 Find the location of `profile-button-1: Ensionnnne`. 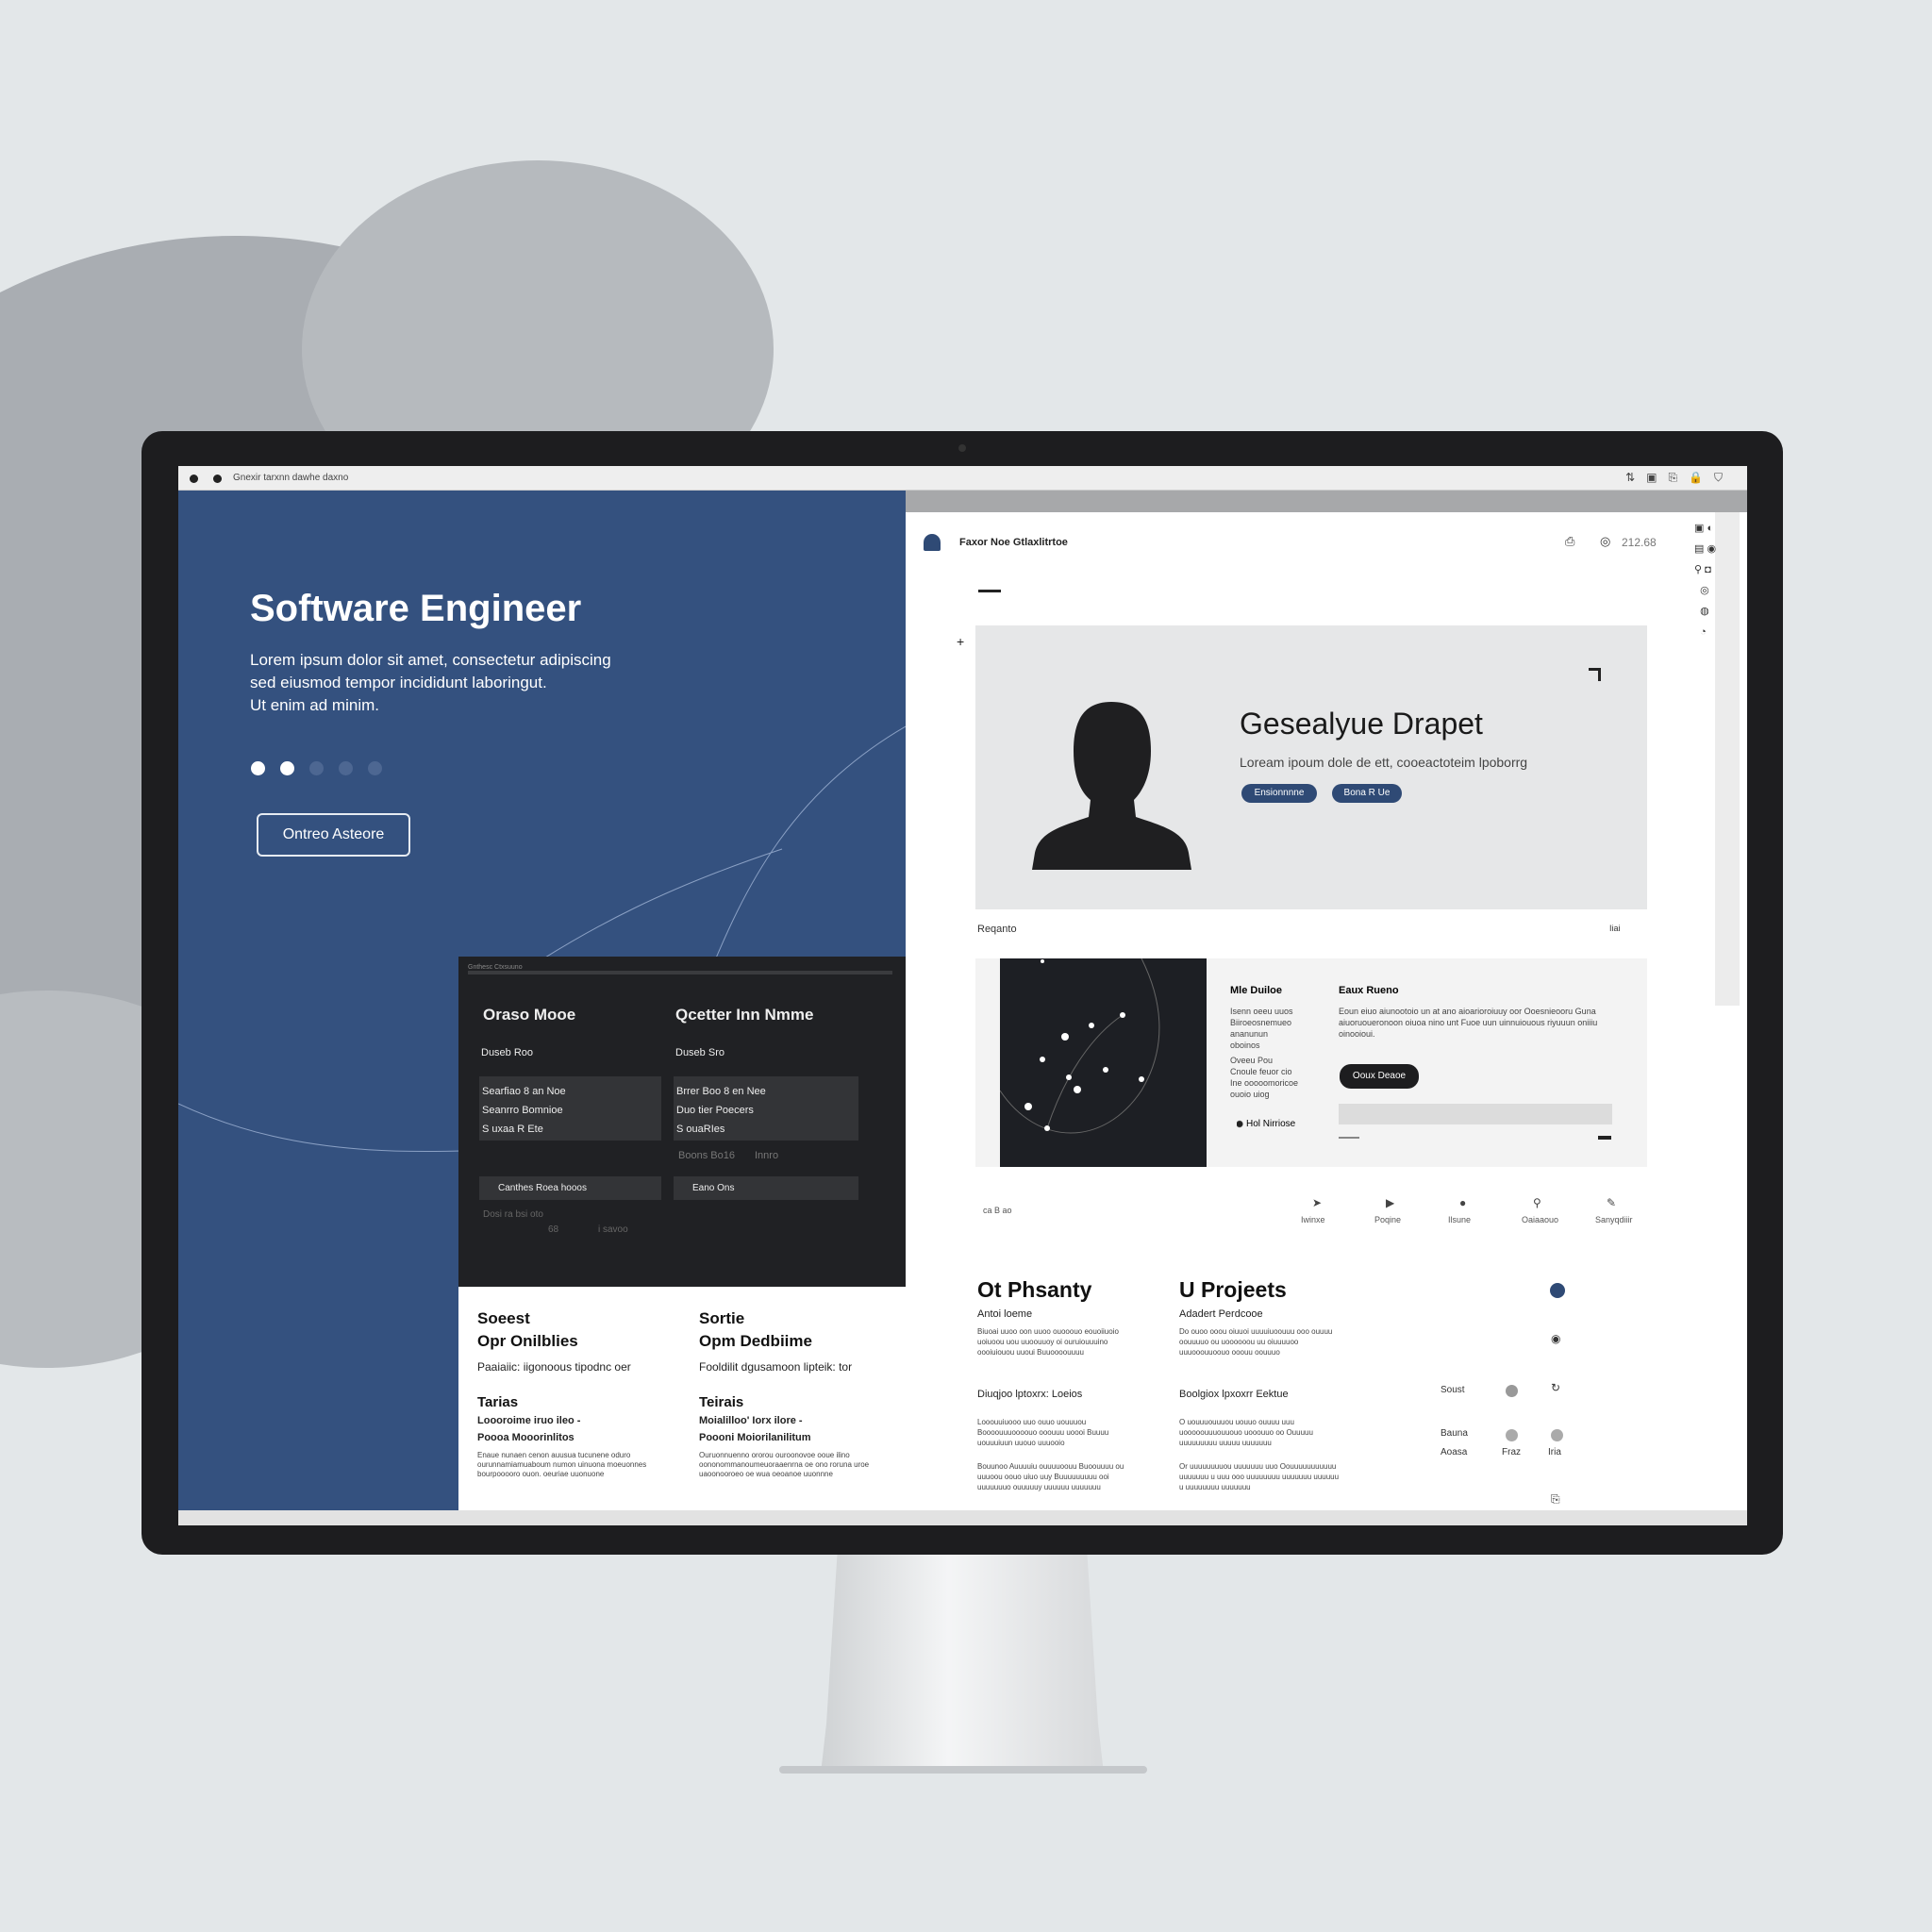

profile-button-1: Ensionnnne is located at coordinates (1279, 794).